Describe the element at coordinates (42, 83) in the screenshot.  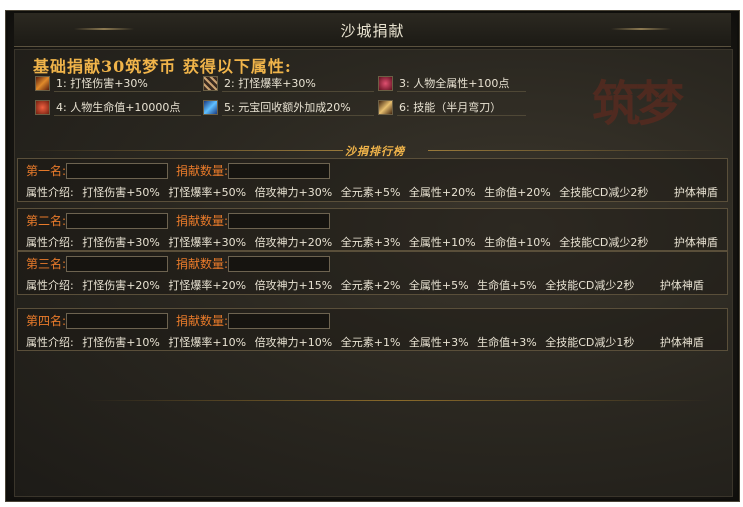
I see `sword-icon` at that location.